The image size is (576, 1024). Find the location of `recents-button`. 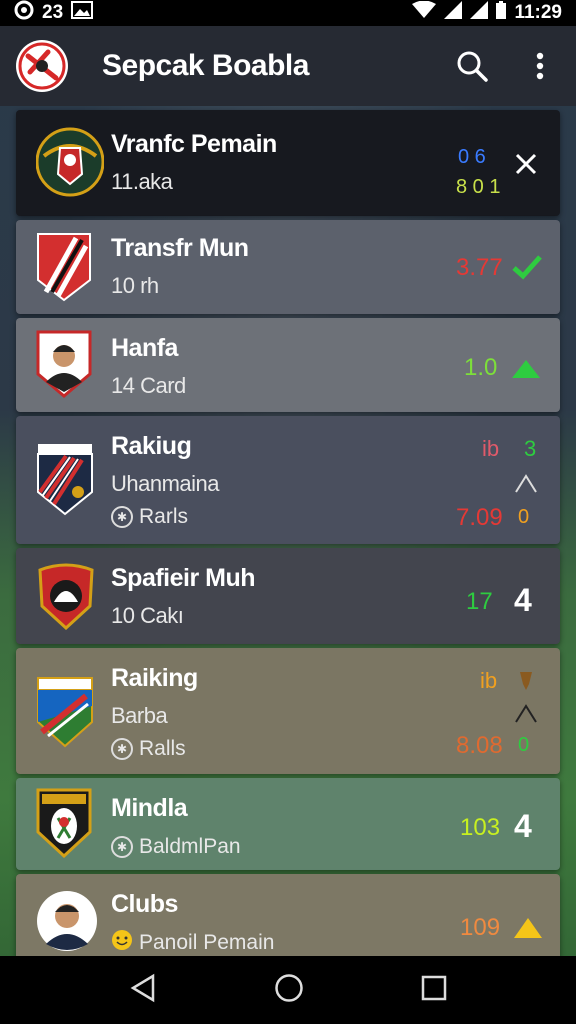

recents-button is located at coordinates (434, 990).